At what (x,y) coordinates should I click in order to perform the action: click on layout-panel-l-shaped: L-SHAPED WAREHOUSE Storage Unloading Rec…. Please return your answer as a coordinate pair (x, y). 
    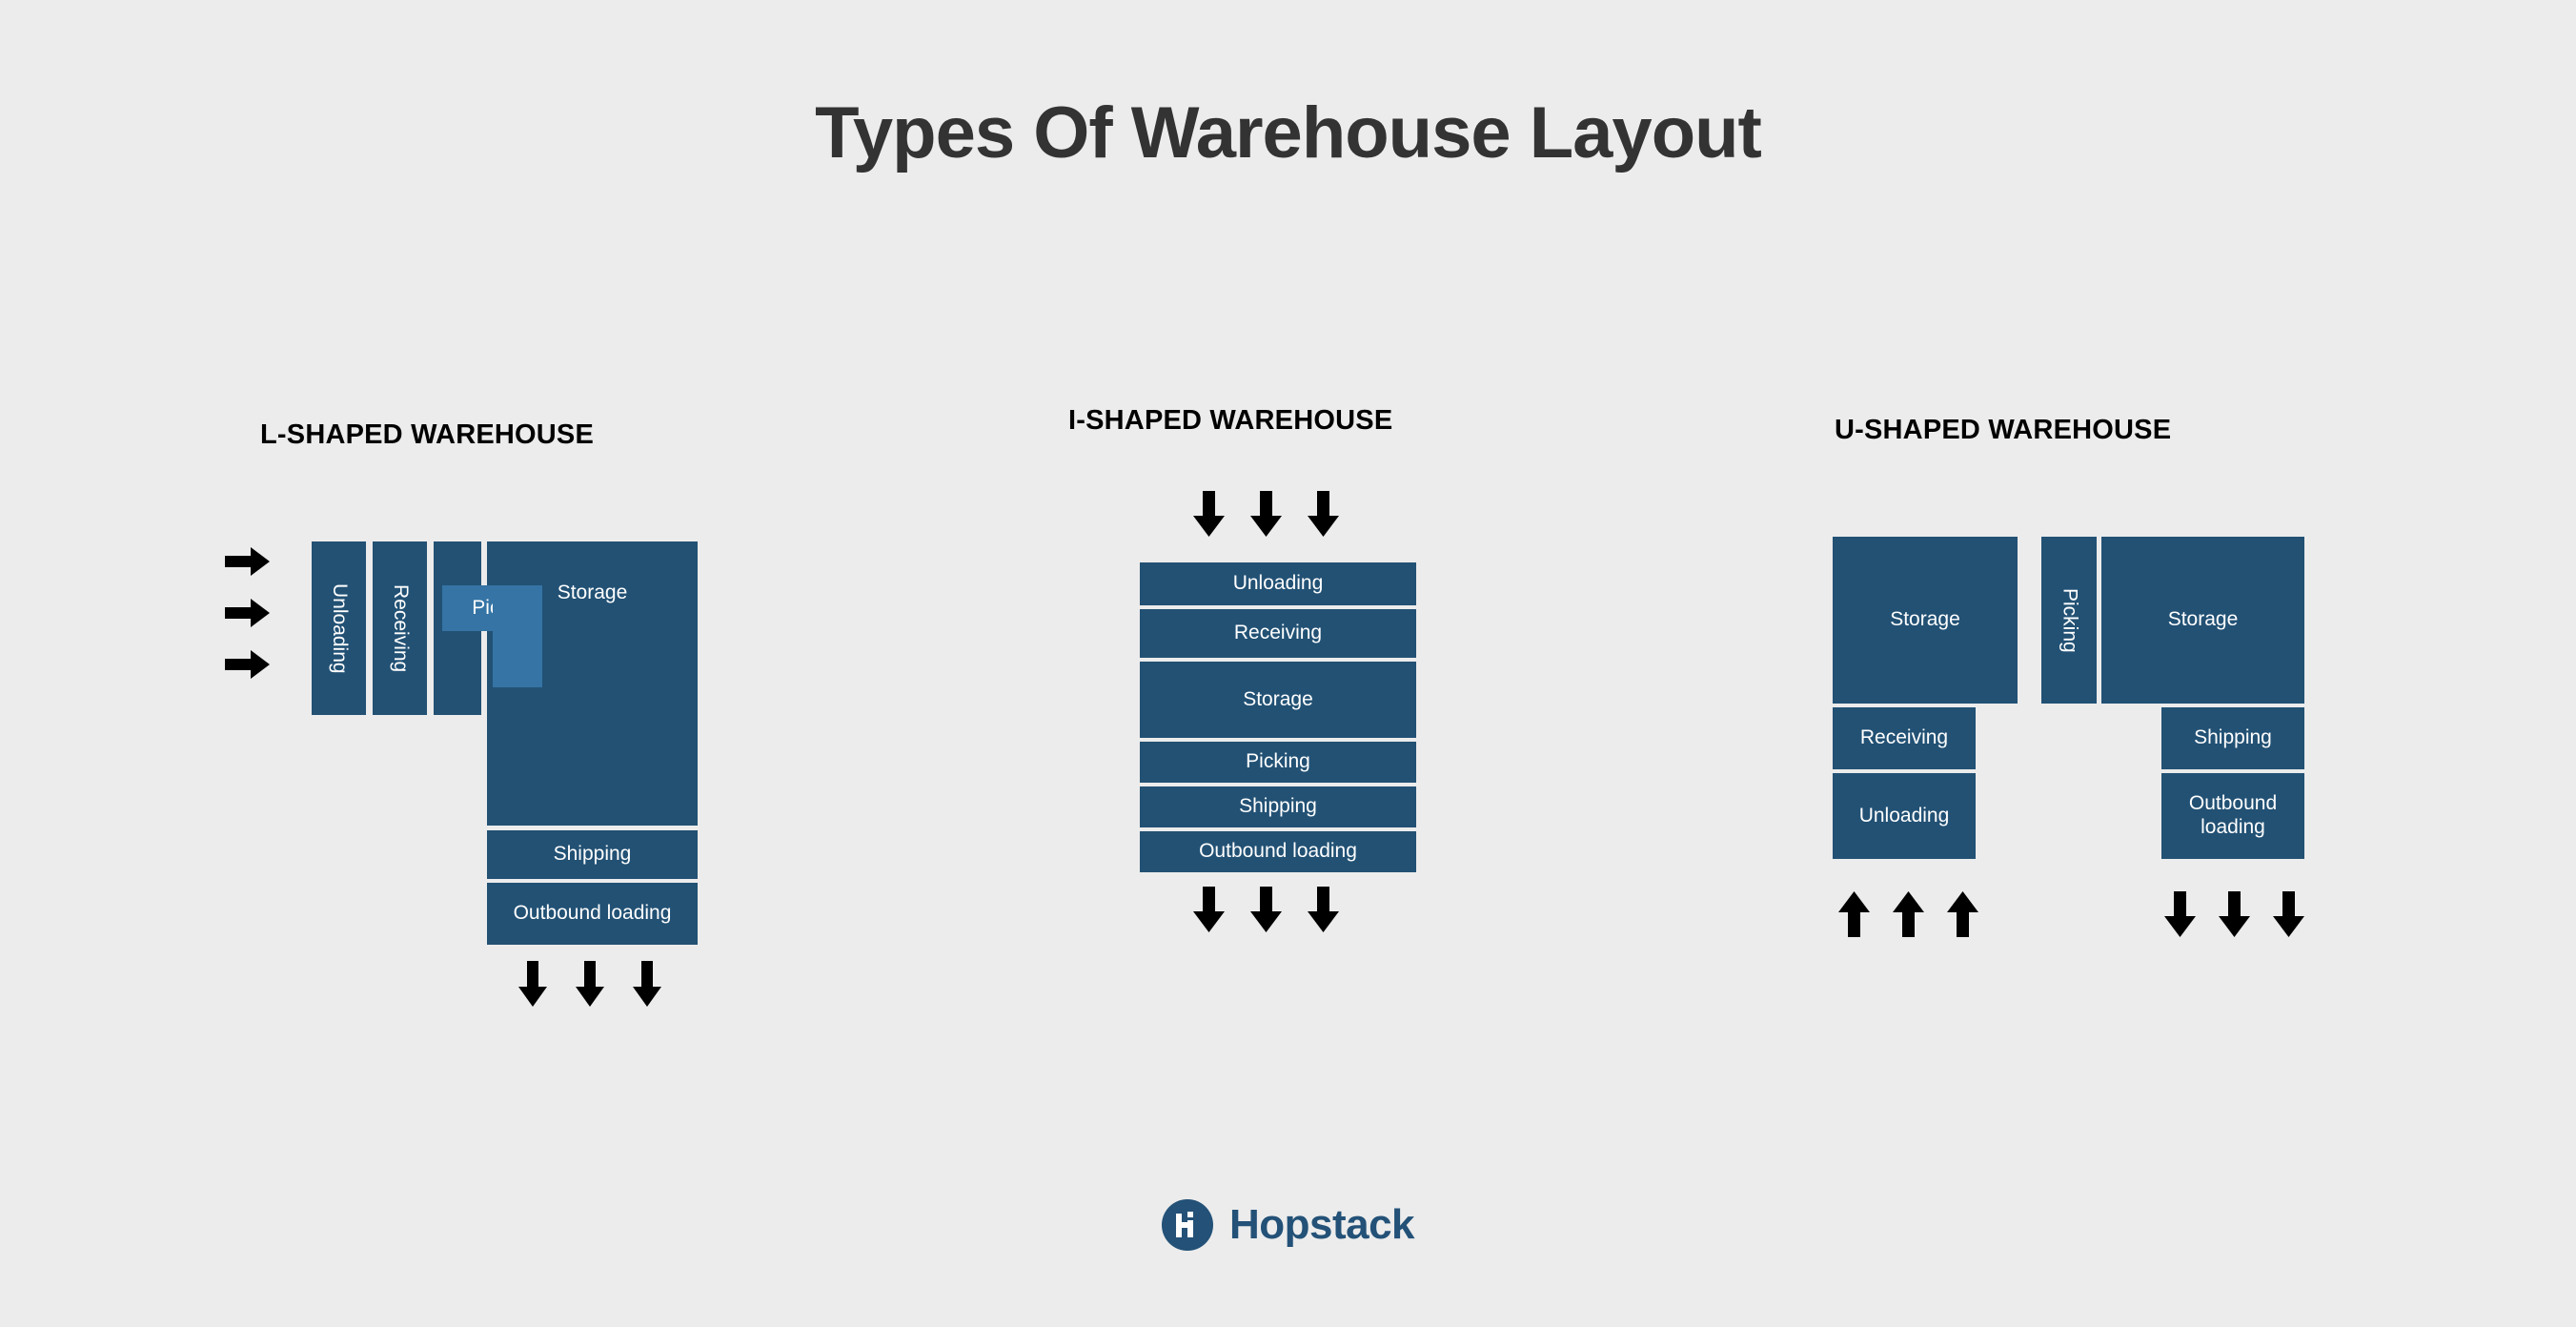
    Looking at the image, I should click on (515, 724).